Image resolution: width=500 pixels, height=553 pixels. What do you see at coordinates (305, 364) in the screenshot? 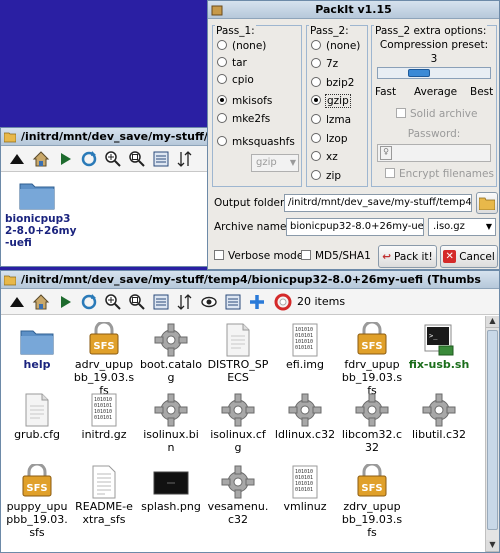
I see `file-item-label: efi.img` at bounding box center [305, 364].